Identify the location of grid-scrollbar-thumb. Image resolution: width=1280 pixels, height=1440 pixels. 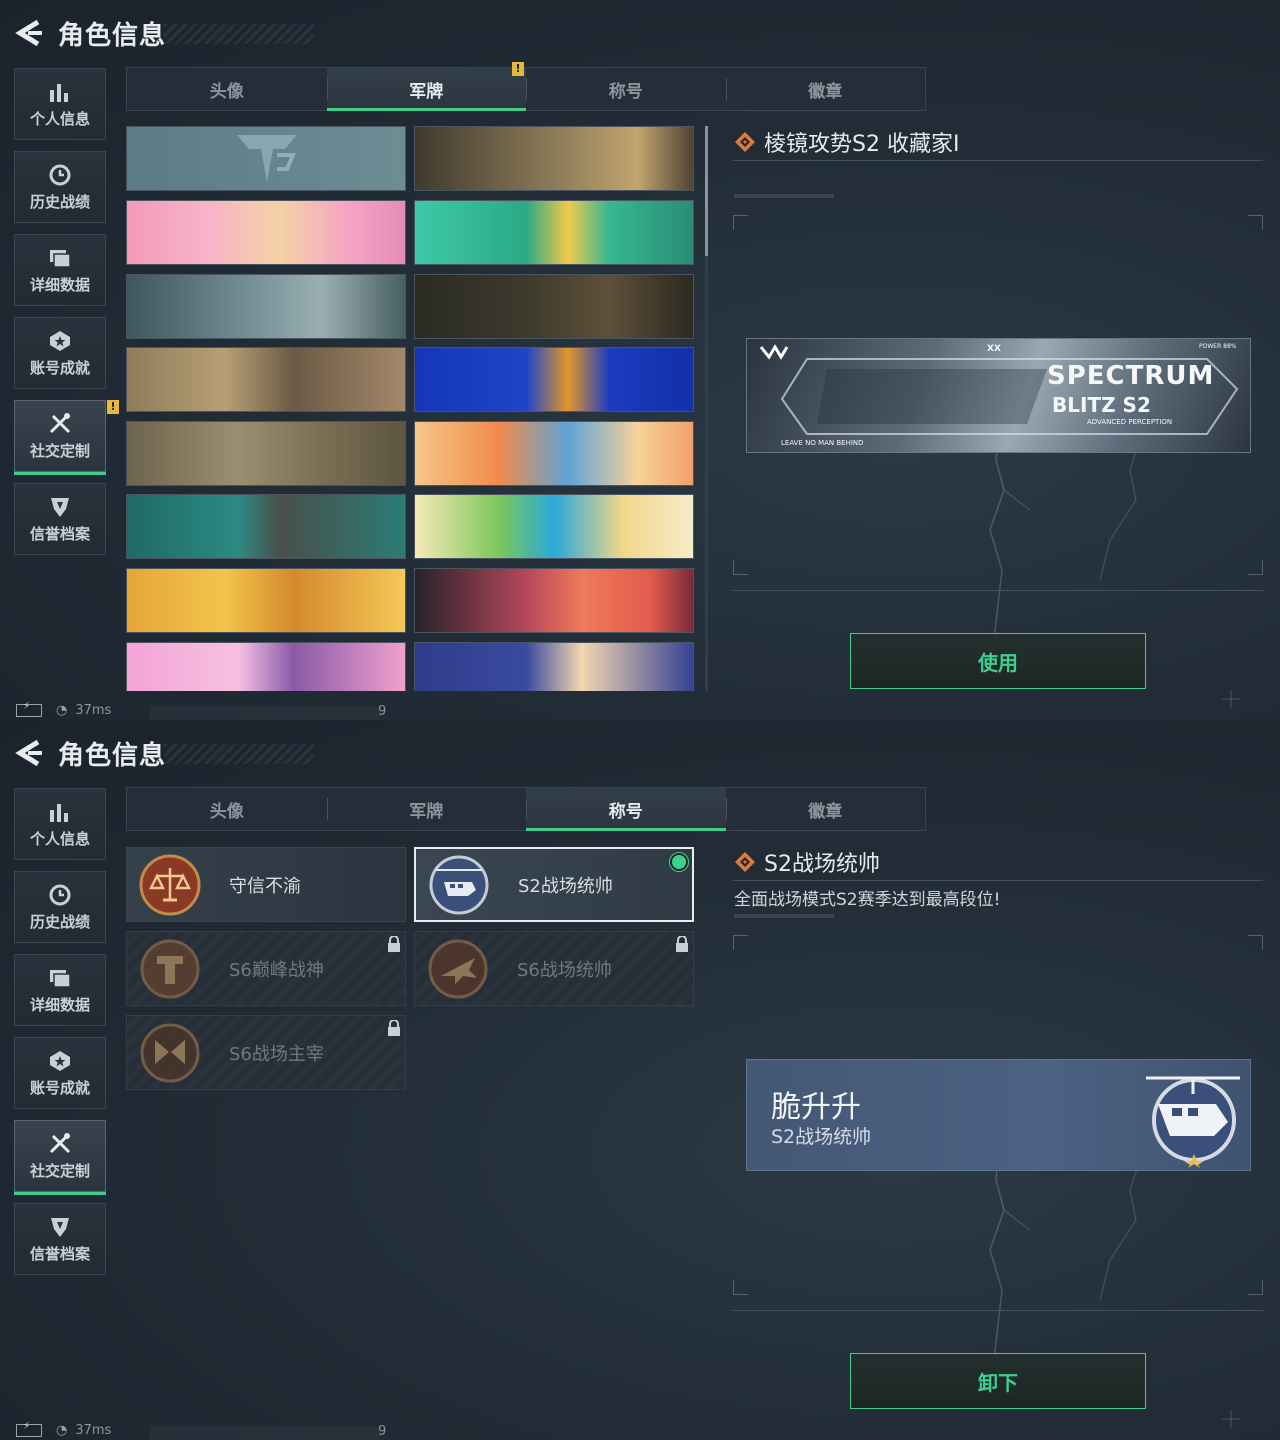
(706, 191).